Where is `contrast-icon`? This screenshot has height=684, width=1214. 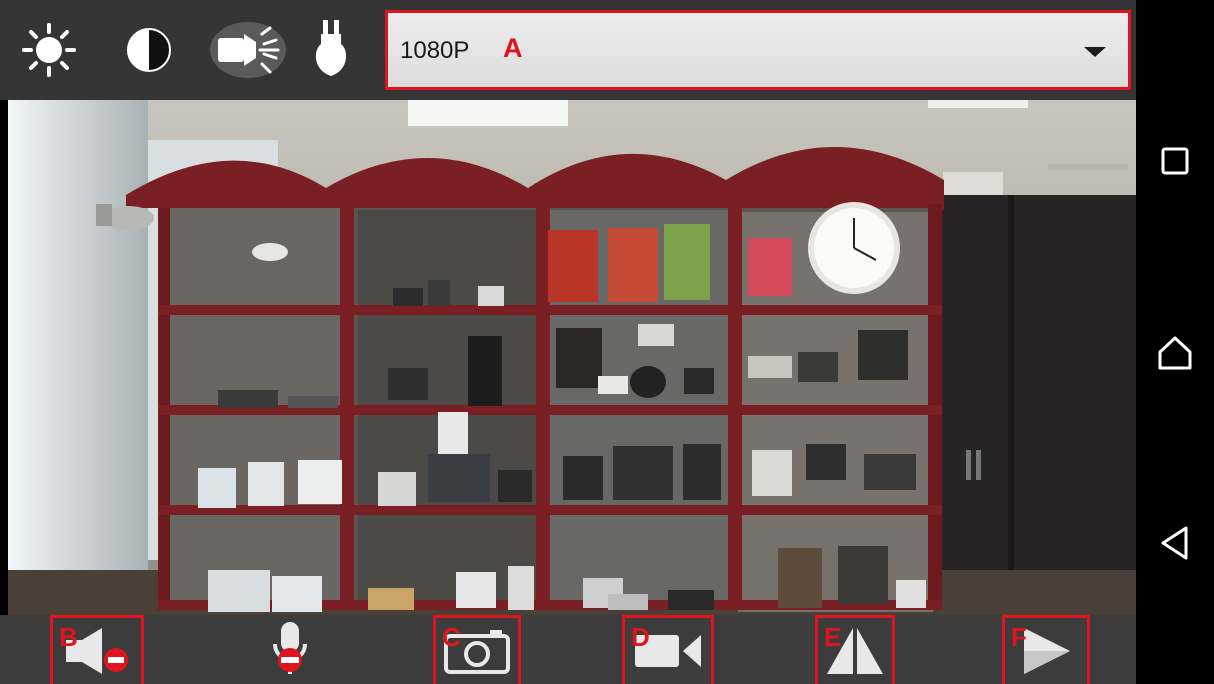 contrast-icon is located at coordinates (149, 50).